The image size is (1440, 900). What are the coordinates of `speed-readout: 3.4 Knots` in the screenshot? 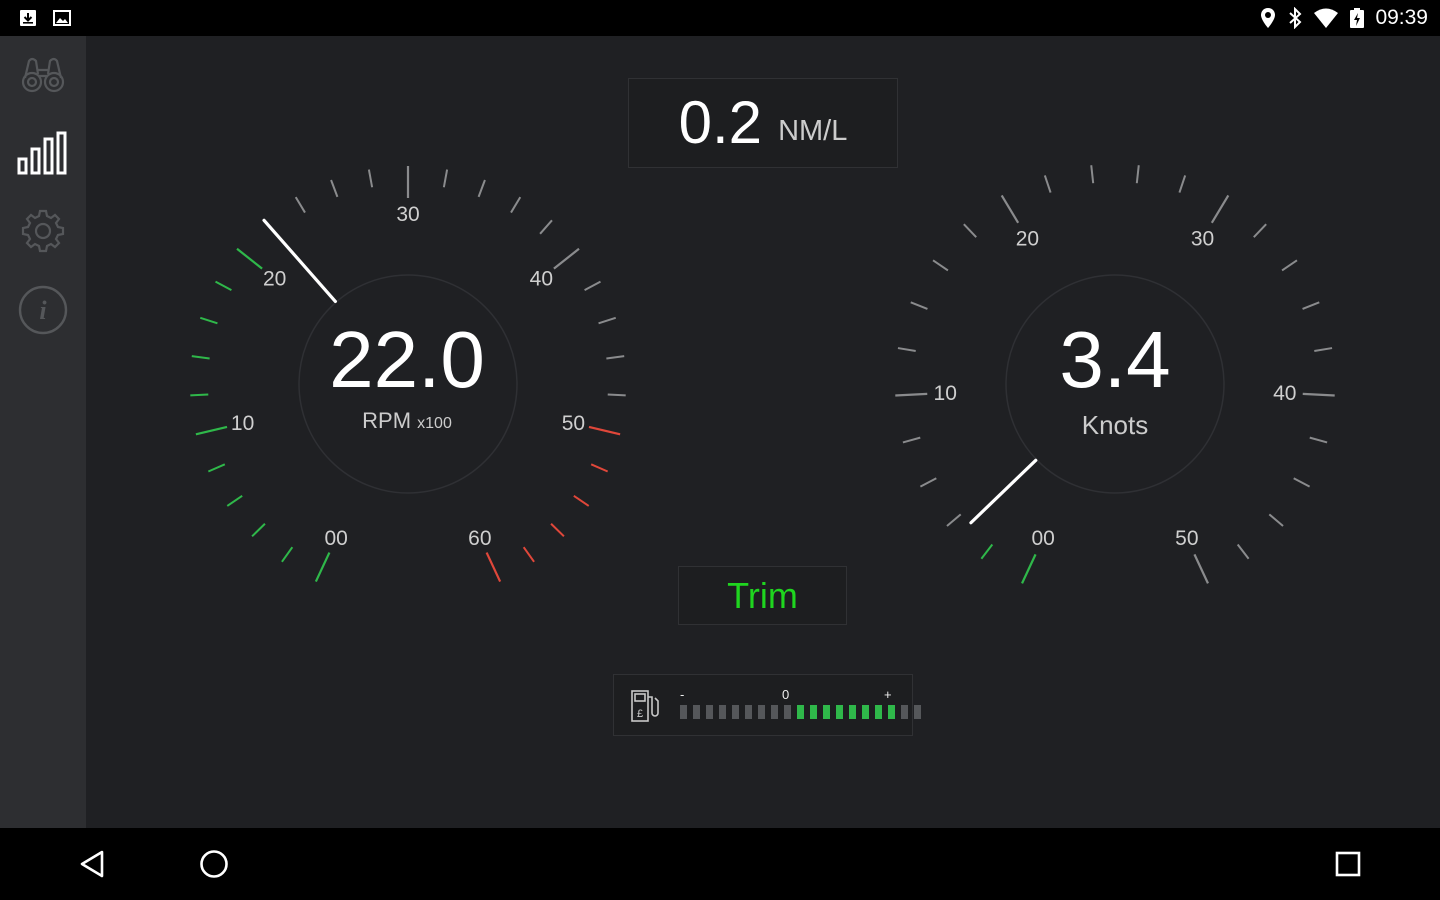 It's located at (1115, 379).